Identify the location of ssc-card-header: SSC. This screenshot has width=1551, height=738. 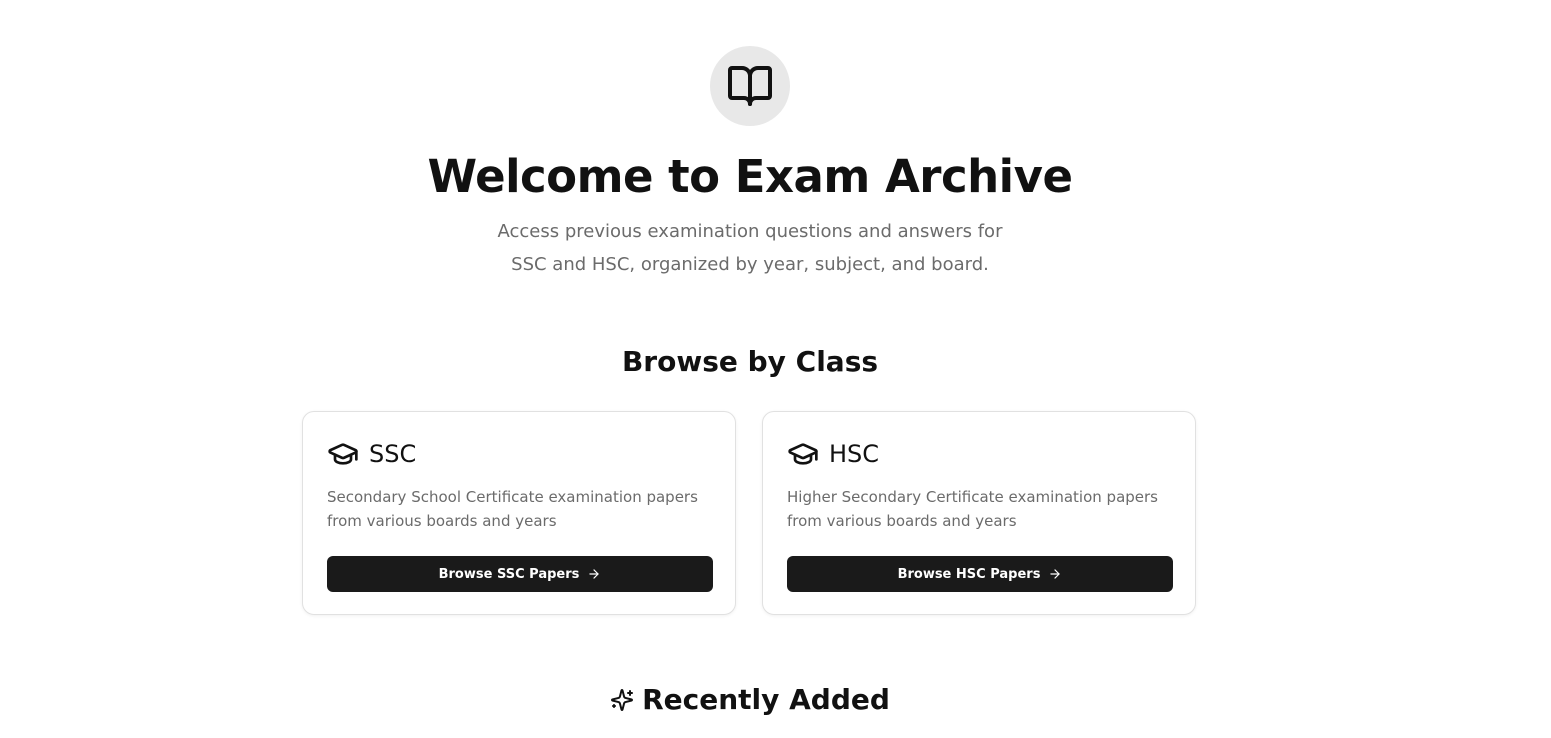
(371, 454).